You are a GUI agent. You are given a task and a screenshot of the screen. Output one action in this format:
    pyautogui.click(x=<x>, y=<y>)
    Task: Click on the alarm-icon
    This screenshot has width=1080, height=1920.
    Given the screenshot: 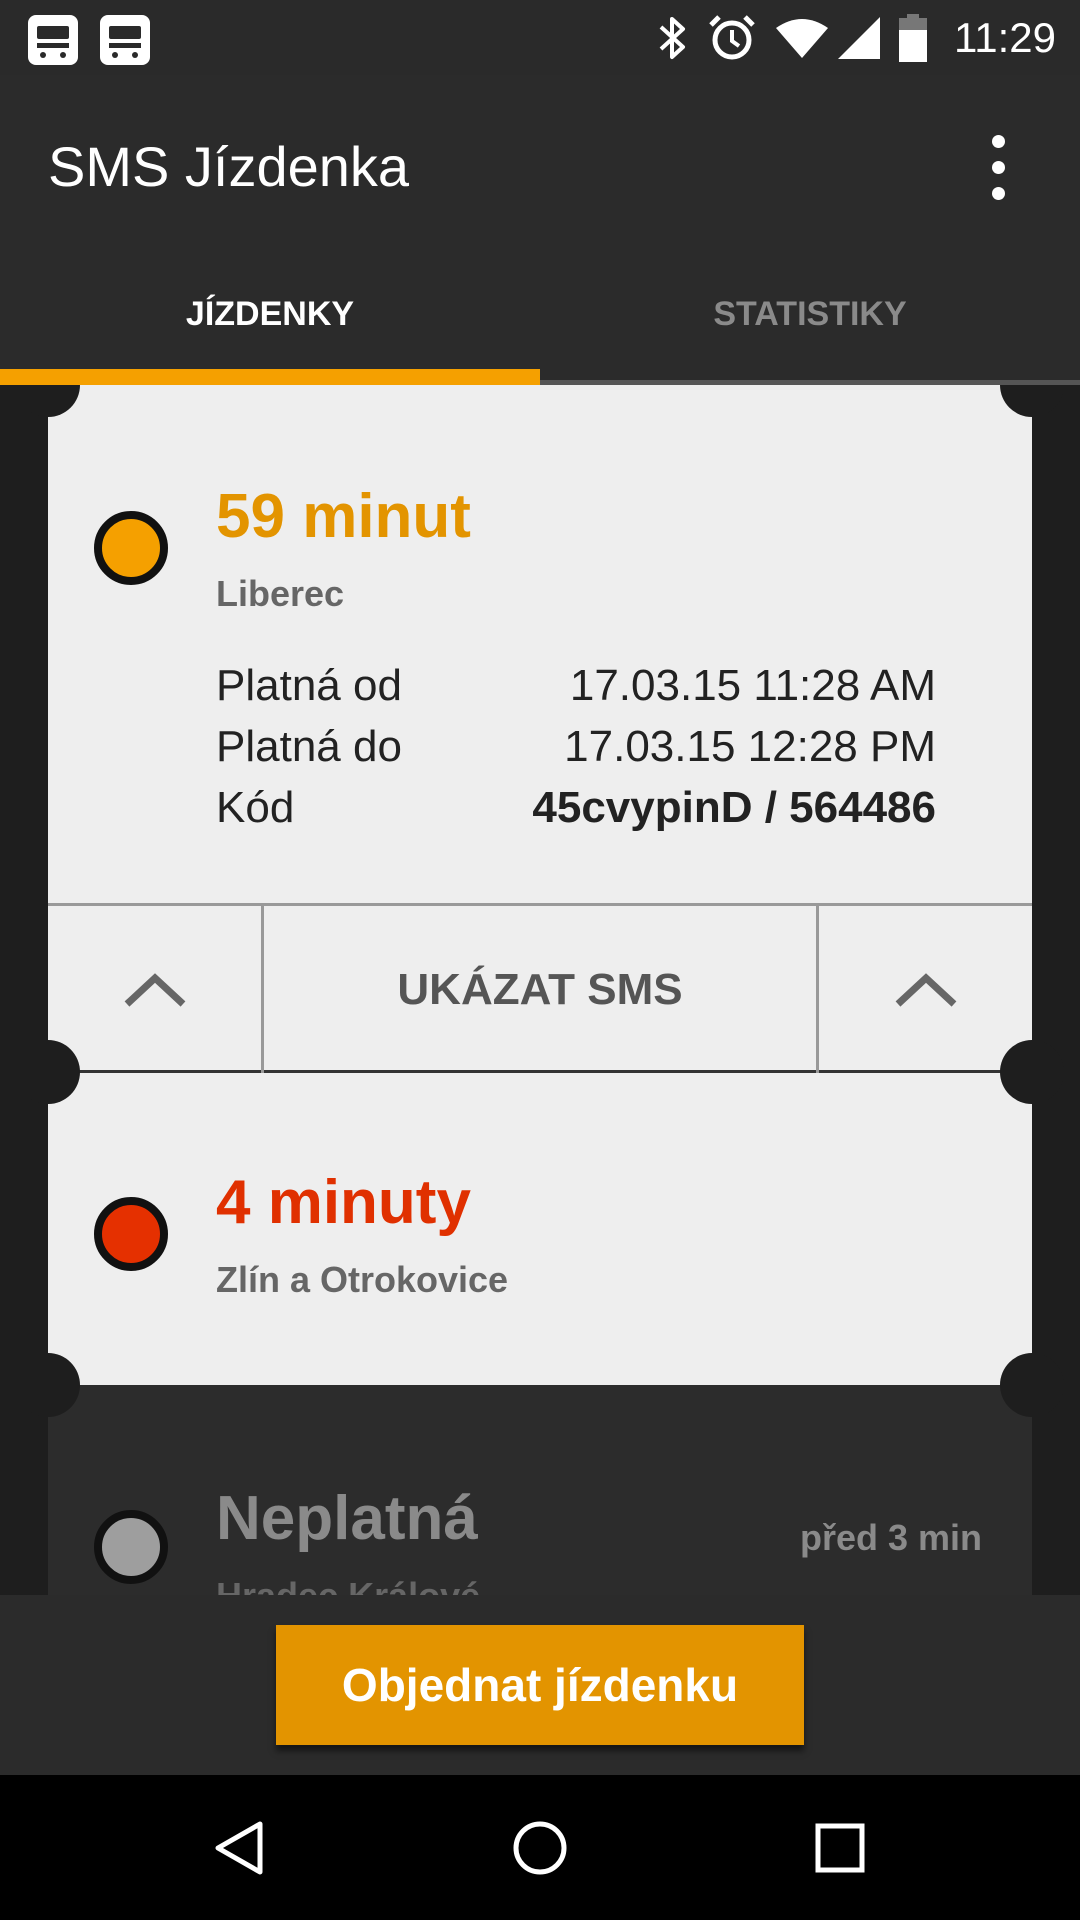 What is the action you would take?
    pyautogui.click(x=732, y=38)
    